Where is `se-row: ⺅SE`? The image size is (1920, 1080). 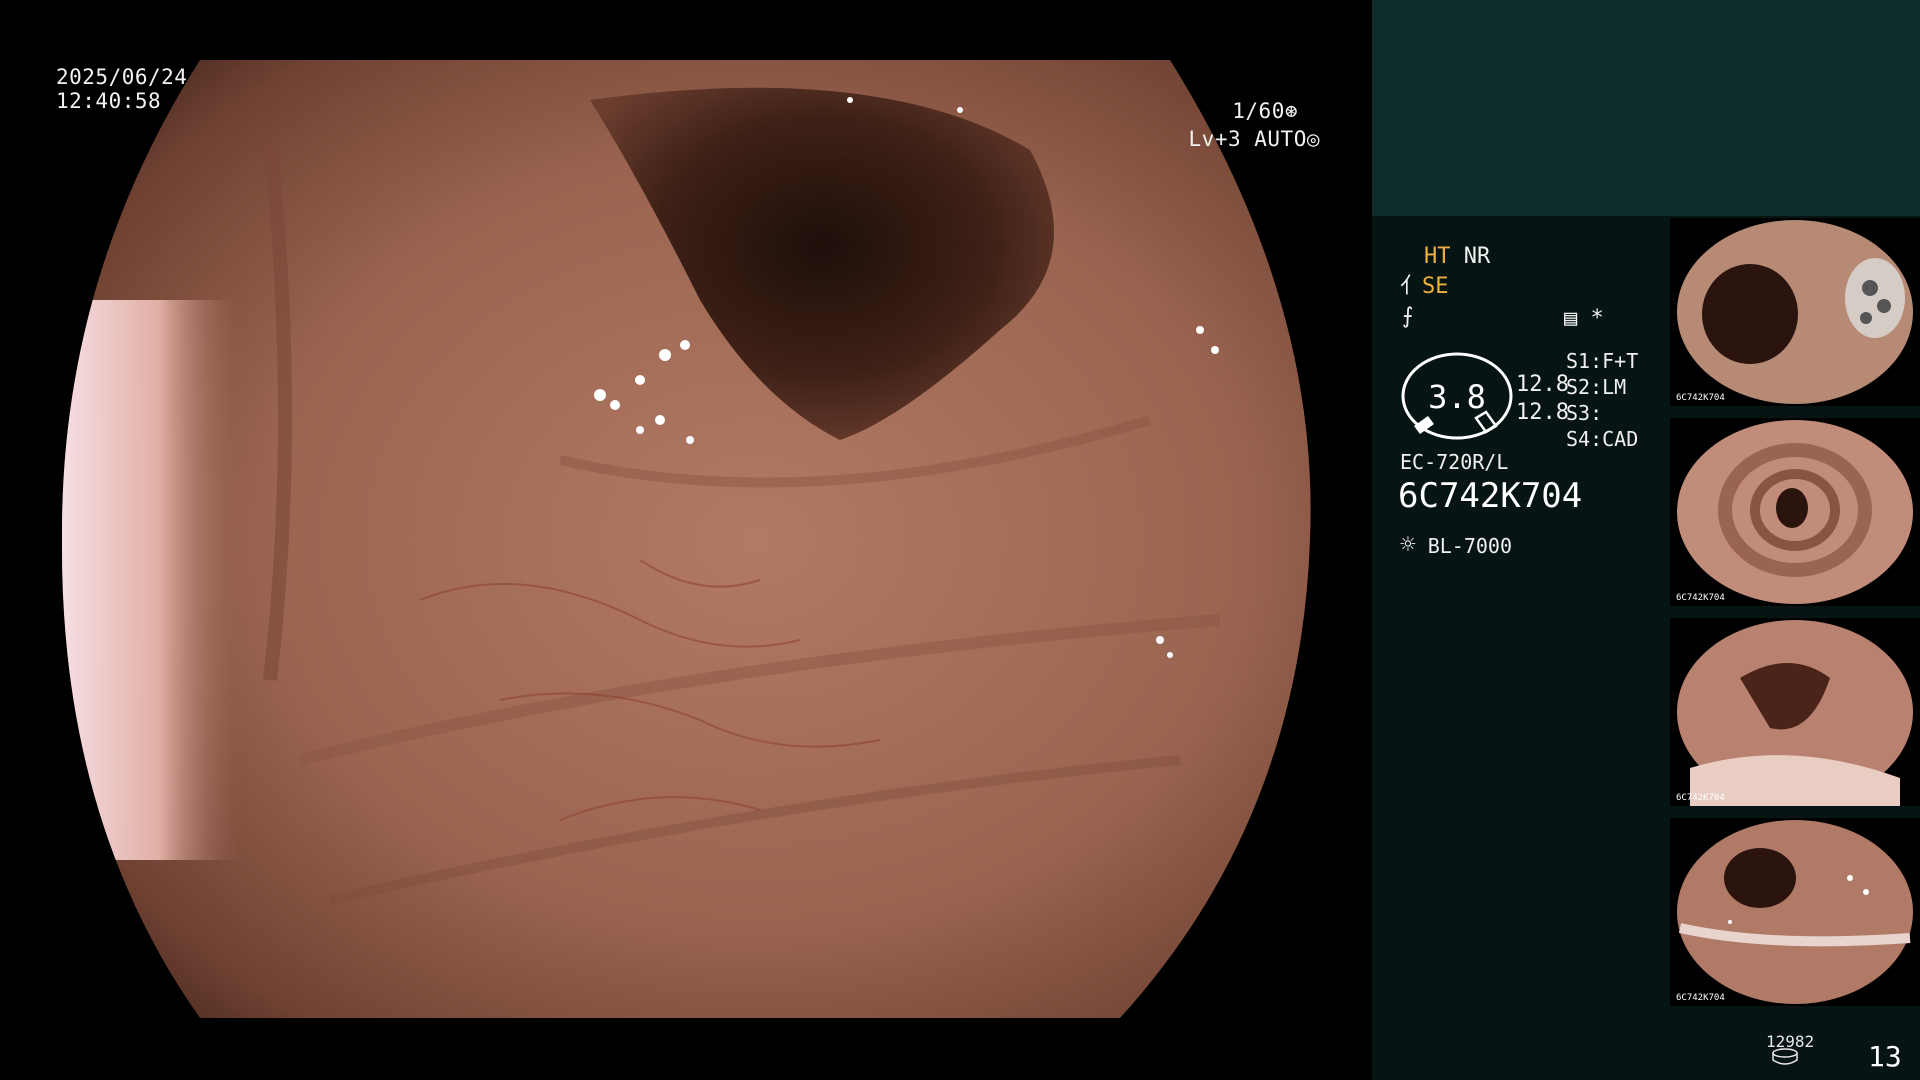 se-row: ⺅SE is located at coordinates (1424, 287).